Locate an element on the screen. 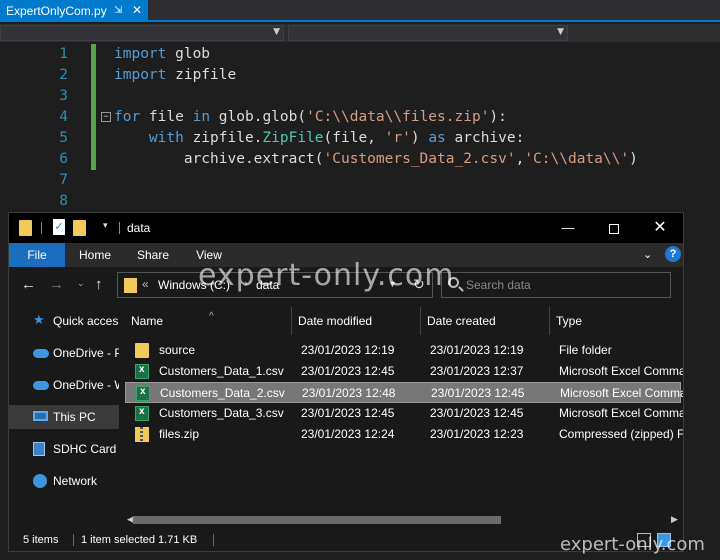  member-dropdown: ▼ is located at coordinates (428, 33).